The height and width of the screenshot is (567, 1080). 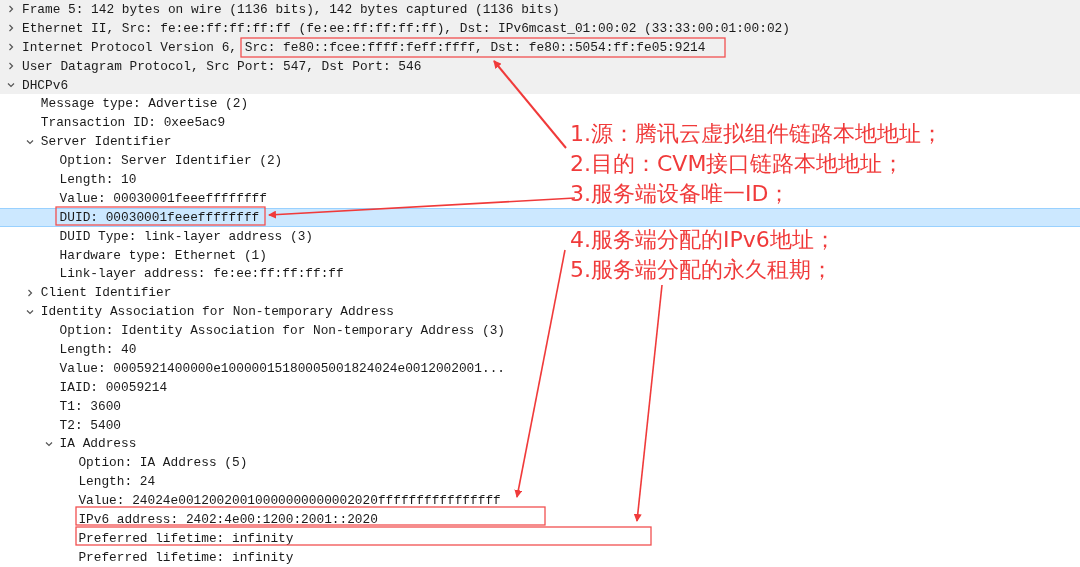 What do you see at coordinates (222, 66) in the screenshot?
I see `tree-item-label: User Datagram Protocol, Src Port: 547, Dst Port: 546` at bounding box center [222, 66].